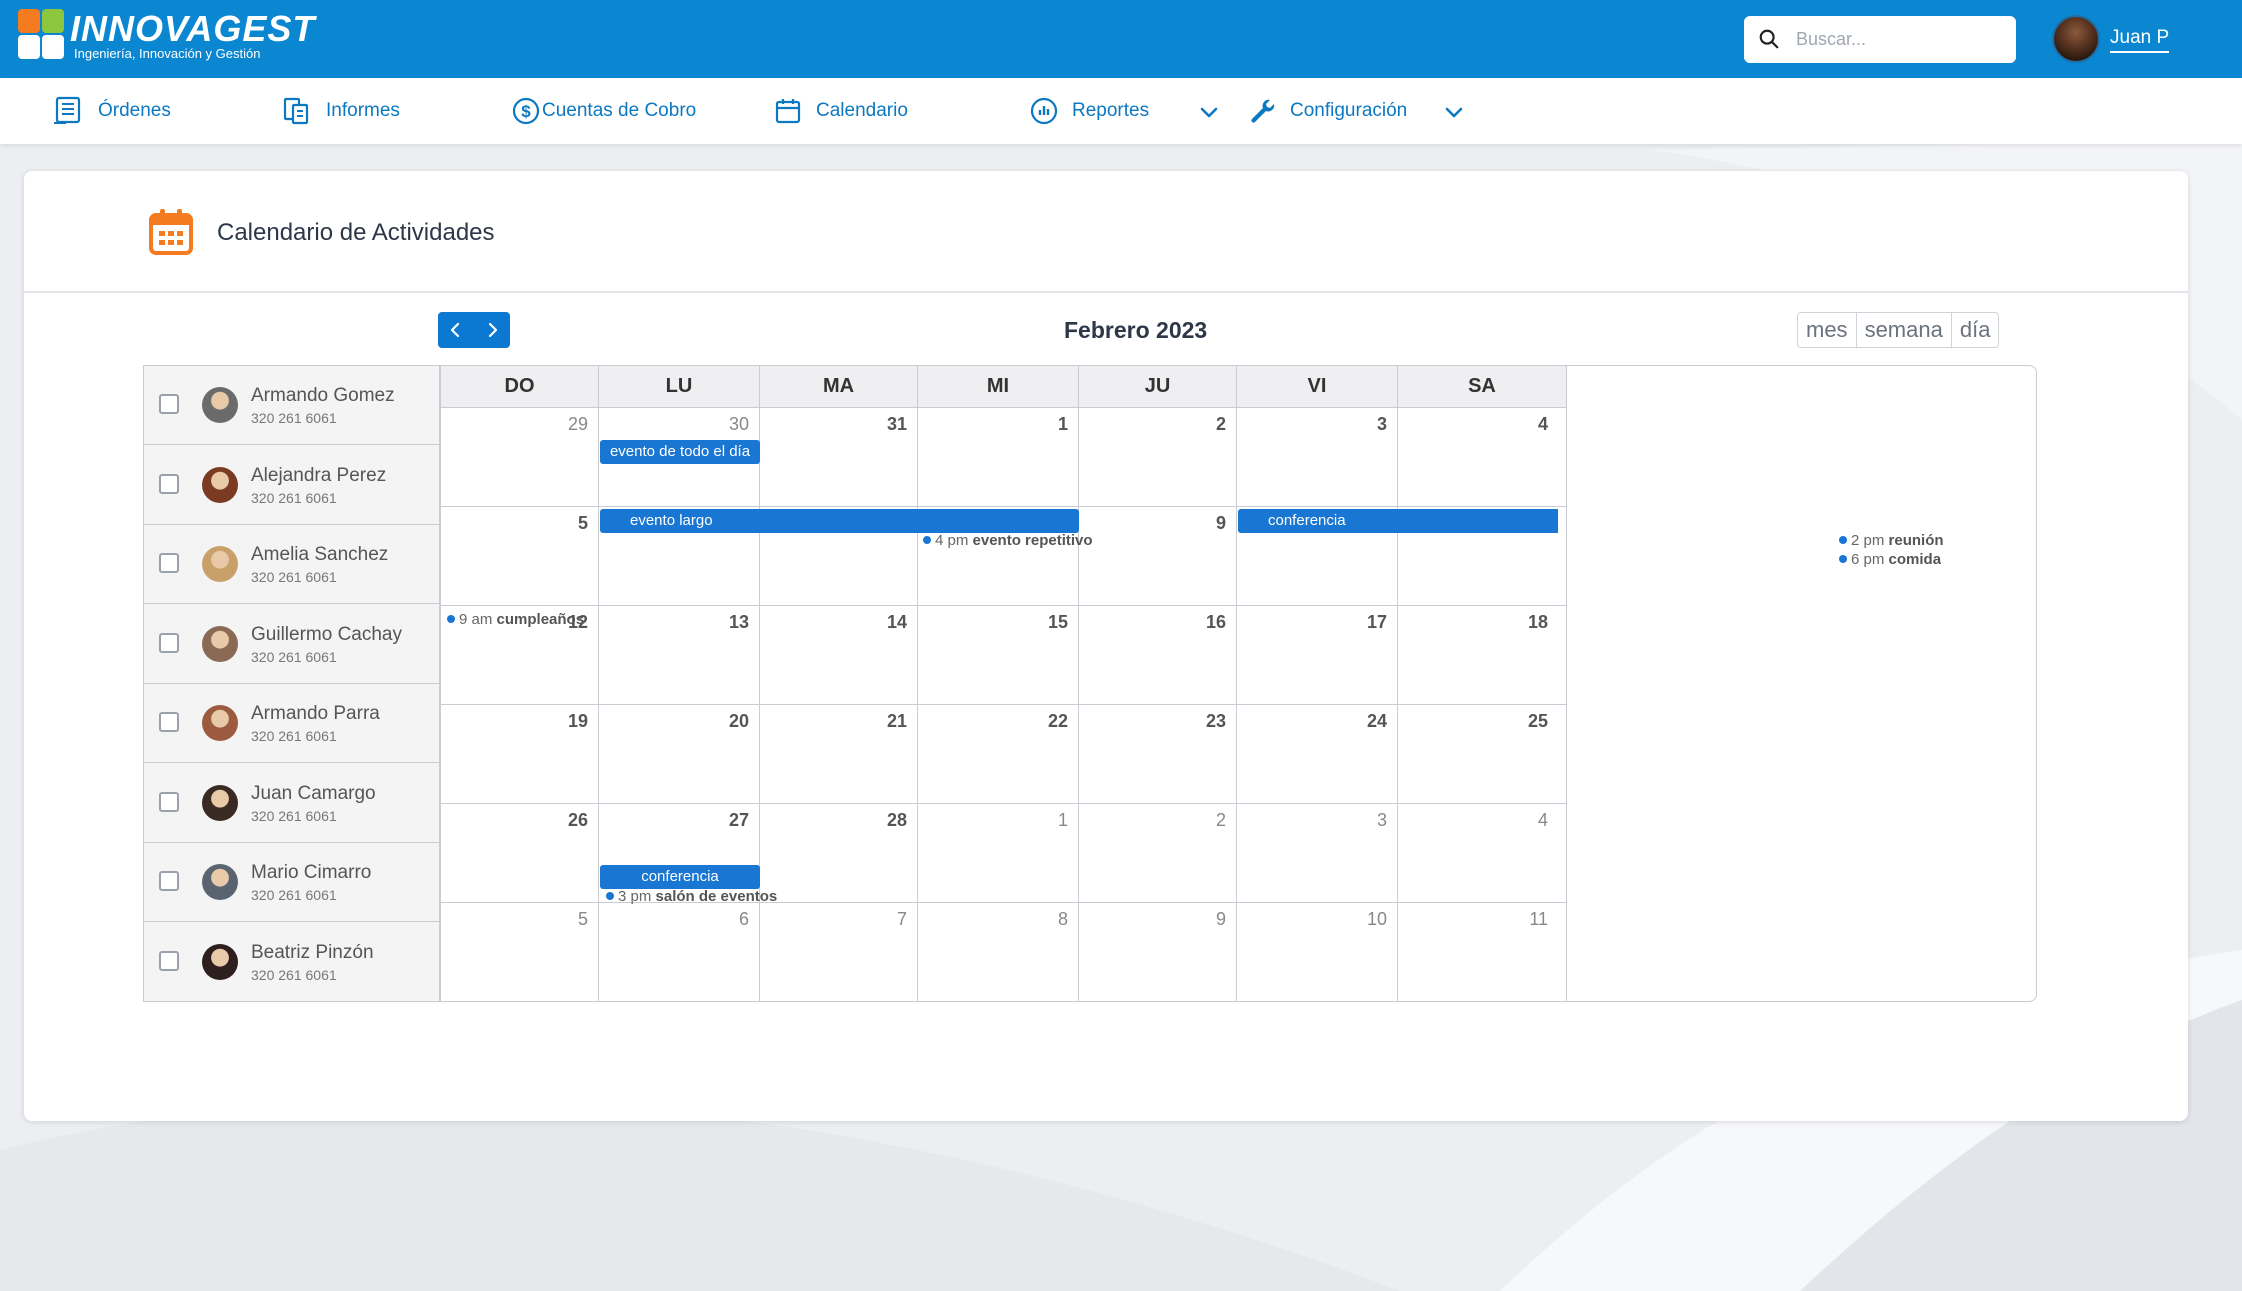 This screenshot has height=1291, width=2242. Describe the element at coordinates (998, 655) in the screenshot. I see `day-cell: 15` at that location.